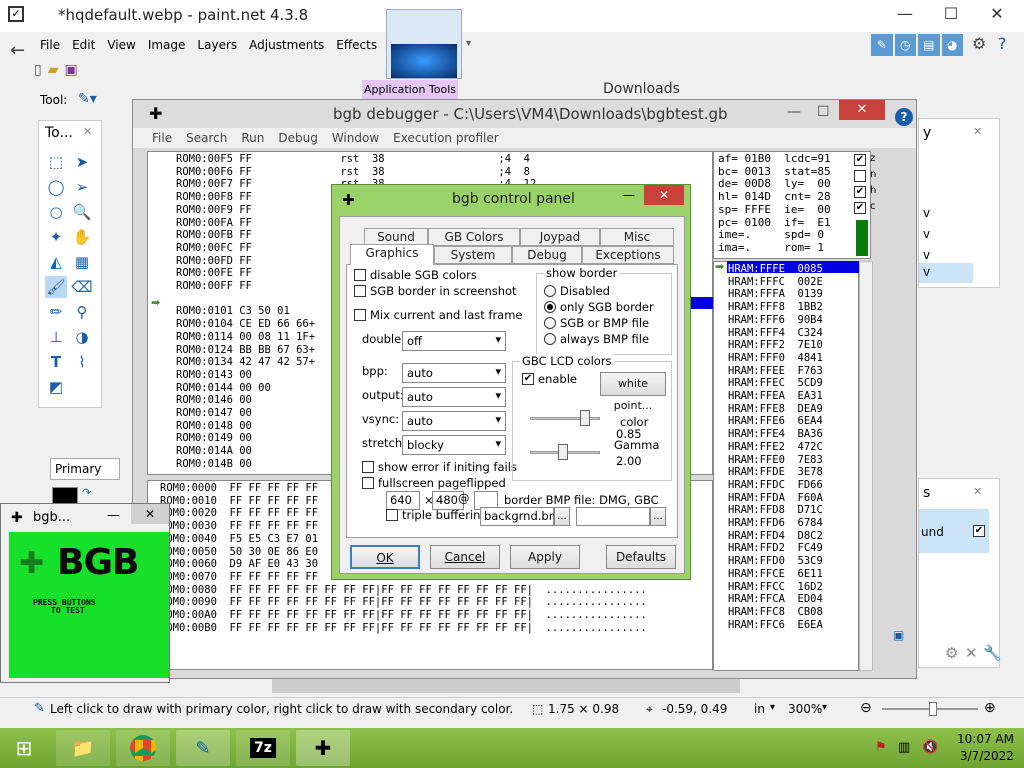 The image size is (1024, 768). What do you see at coordinates (368, 467) in the screenshot?
I see `show-error-checkbox` at bounding box center [368, 467].